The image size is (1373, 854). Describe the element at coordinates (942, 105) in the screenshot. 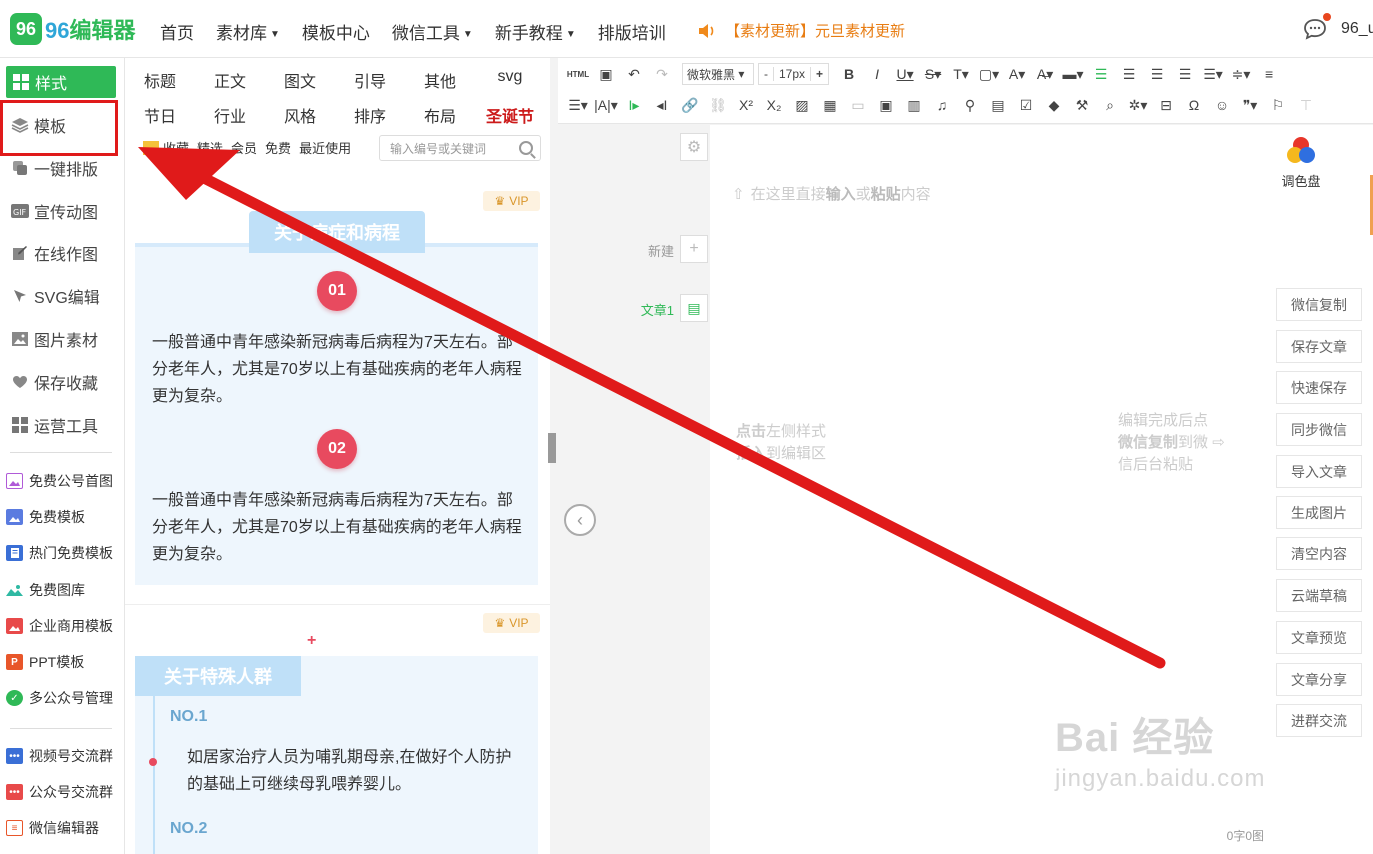

I see `music-icon: ♫` at that location.